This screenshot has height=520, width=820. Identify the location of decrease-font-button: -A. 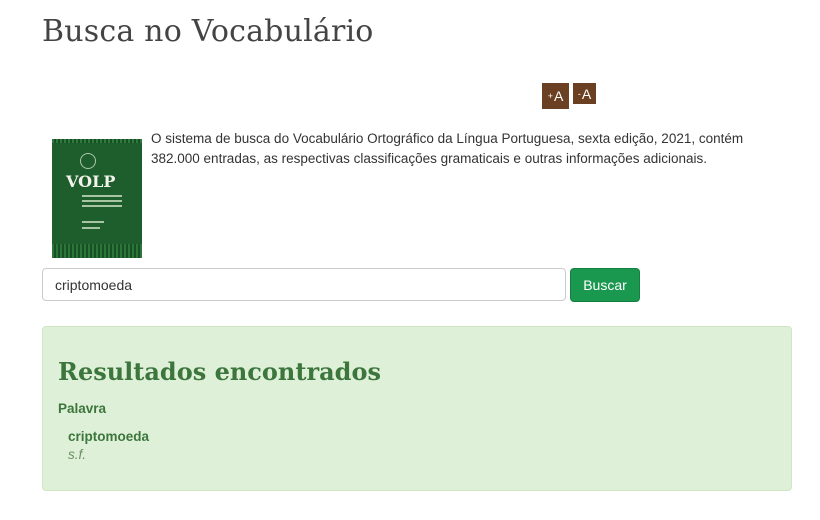
(584, 93).